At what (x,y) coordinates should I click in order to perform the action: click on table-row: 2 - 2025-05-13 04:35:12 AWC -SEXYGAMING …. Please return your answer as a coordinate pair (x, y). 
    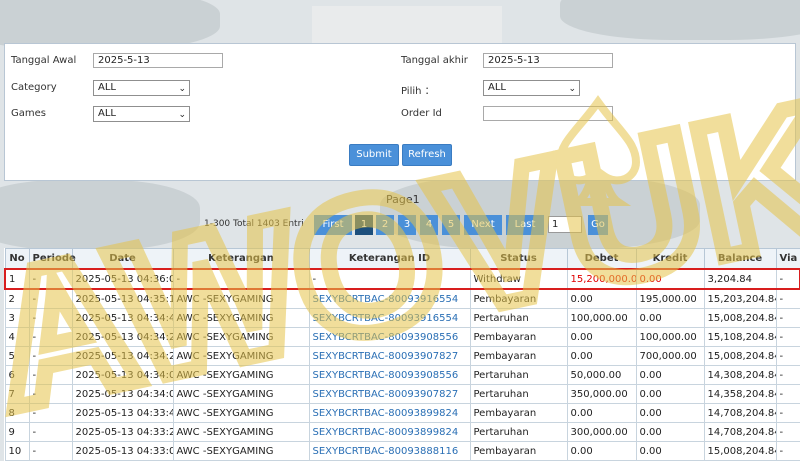
    Looking at the image, I should click on (402, 298).